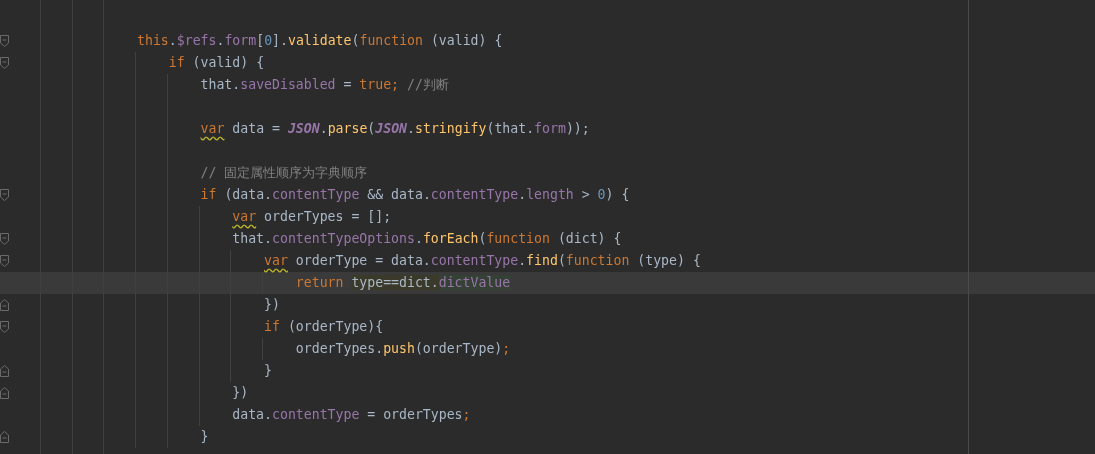 The image size is (1095, 454). I want to click on code-line: // 固定属性顺序为字典顺序, so click(284, 173).